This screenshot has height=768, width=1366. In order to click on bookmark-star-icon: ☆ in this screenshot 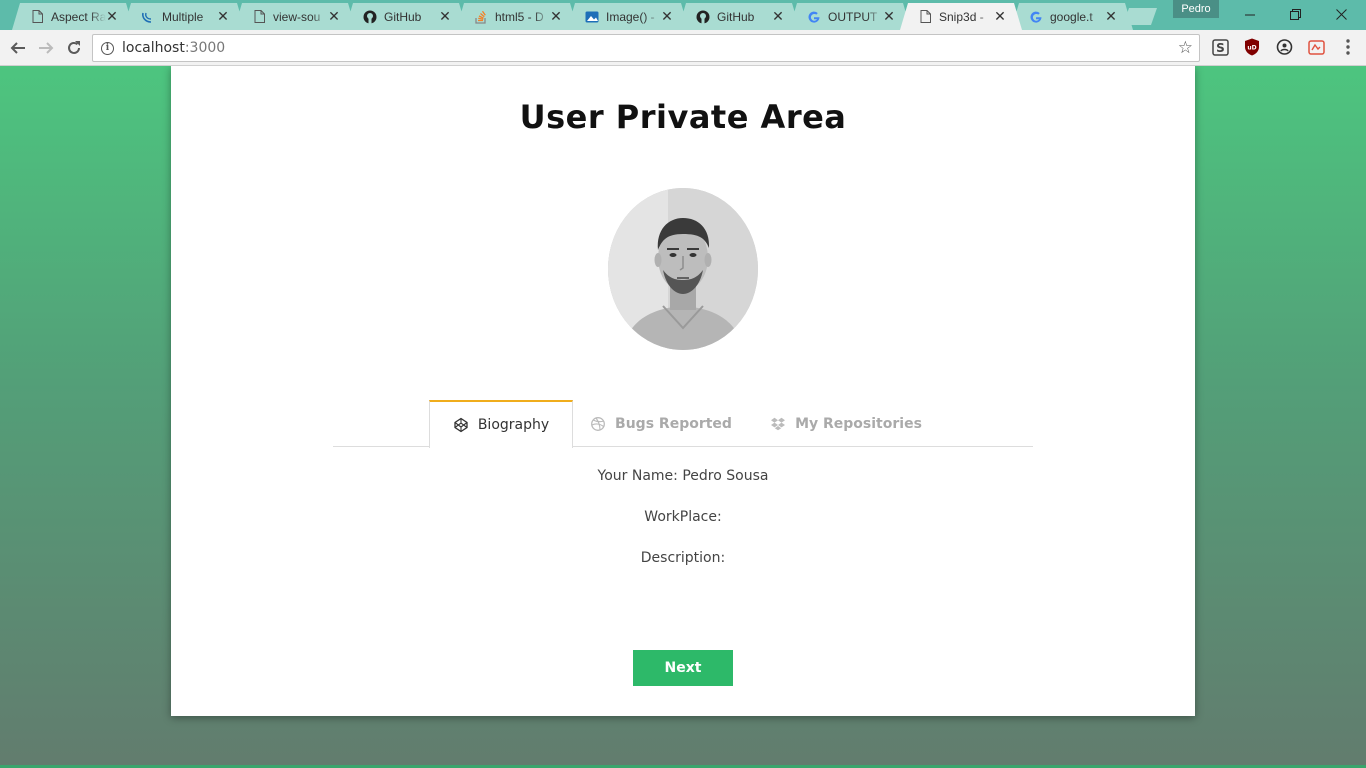, I will do `click(1185, 48)`.